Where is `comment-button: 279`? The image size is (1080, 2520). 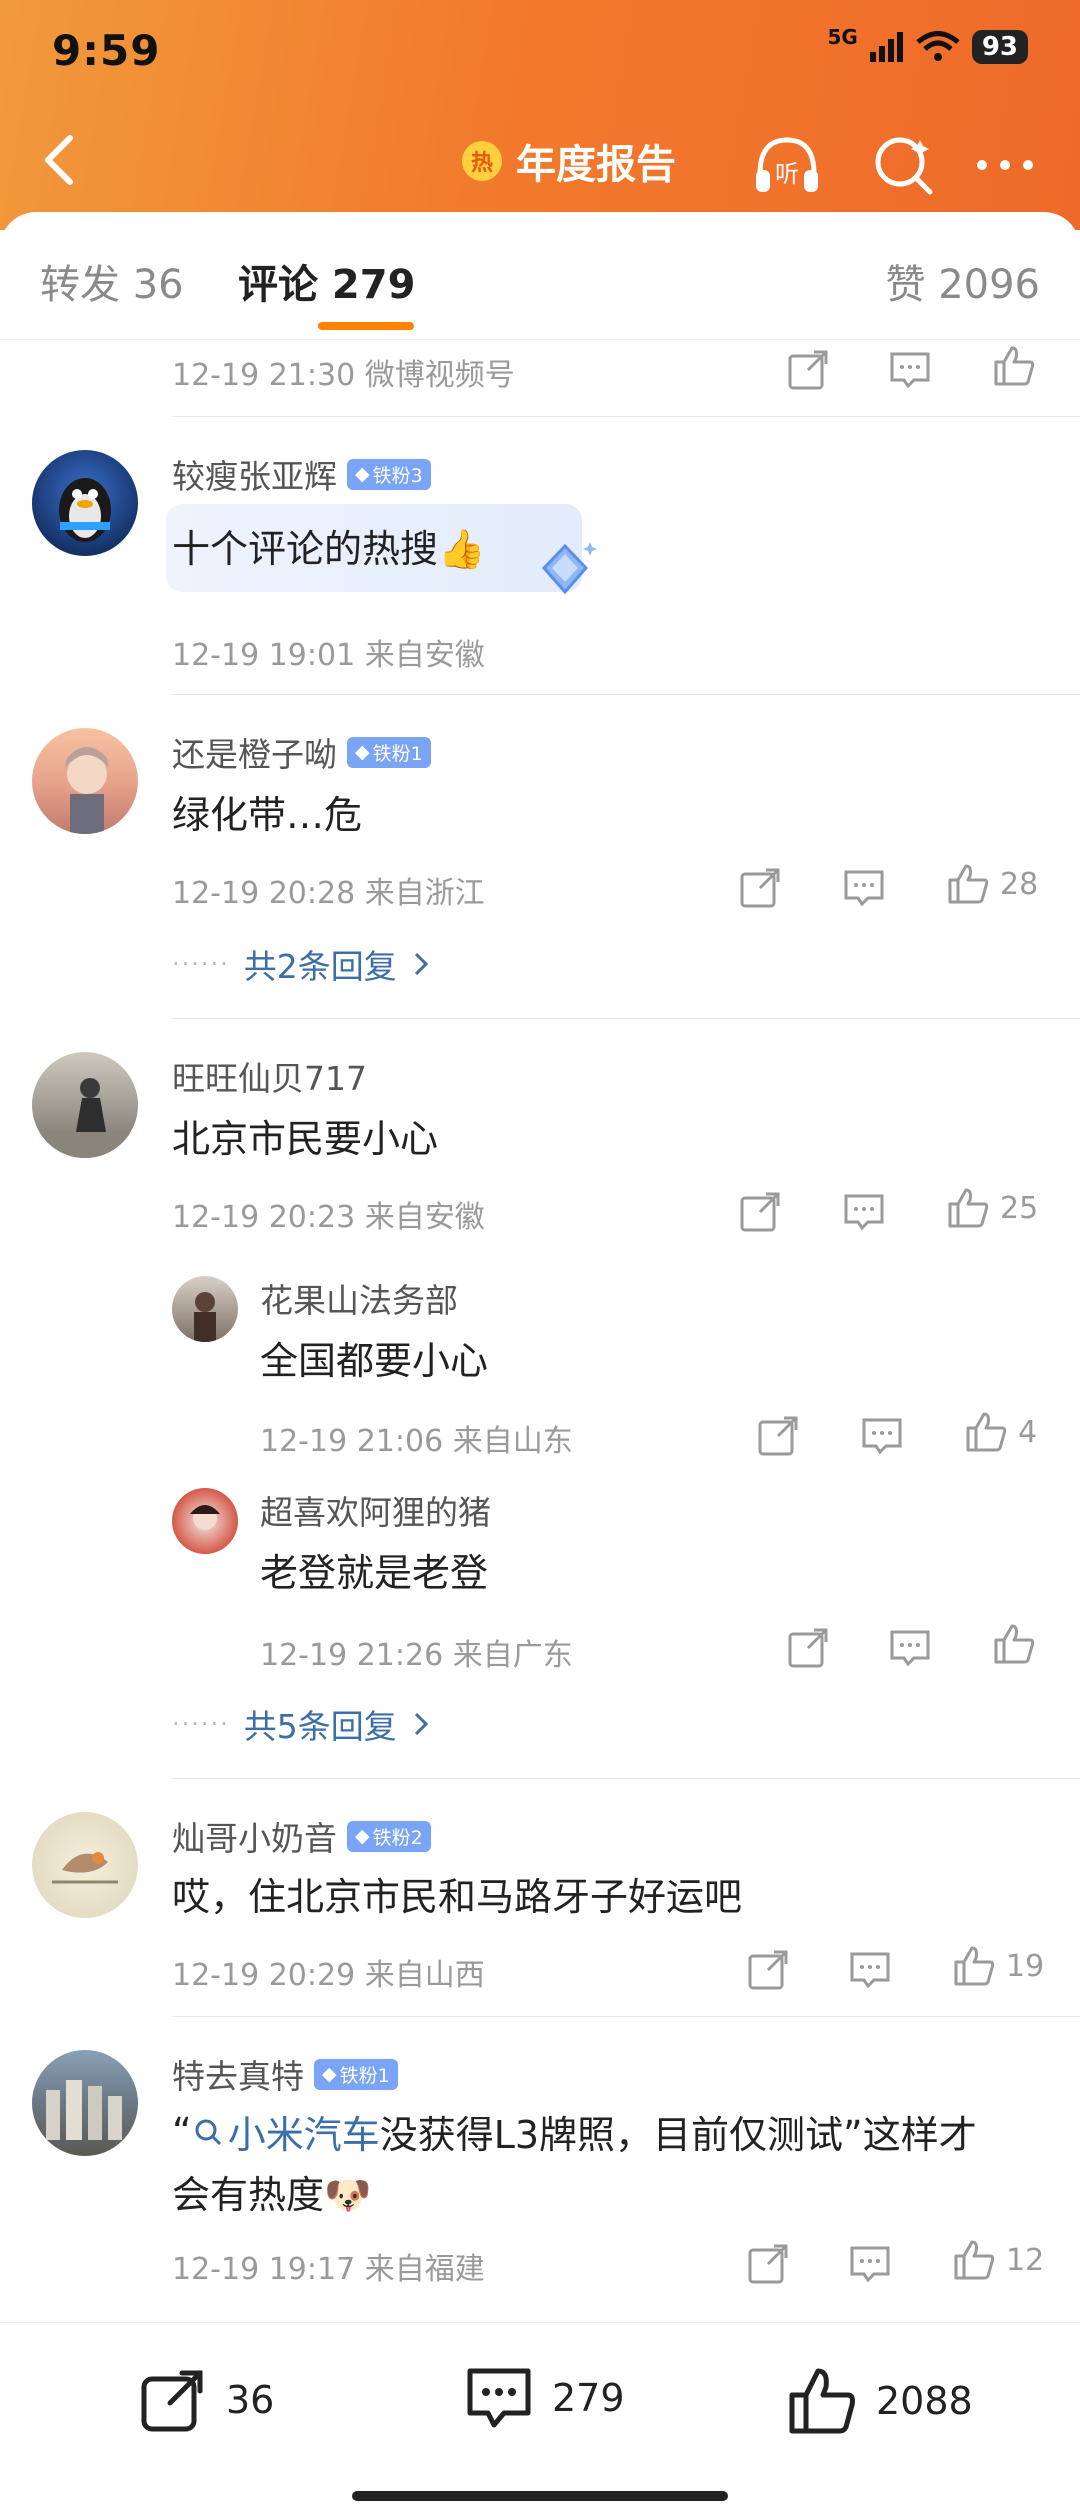
comment-button: 279 is located at coordinates (544, 2398).